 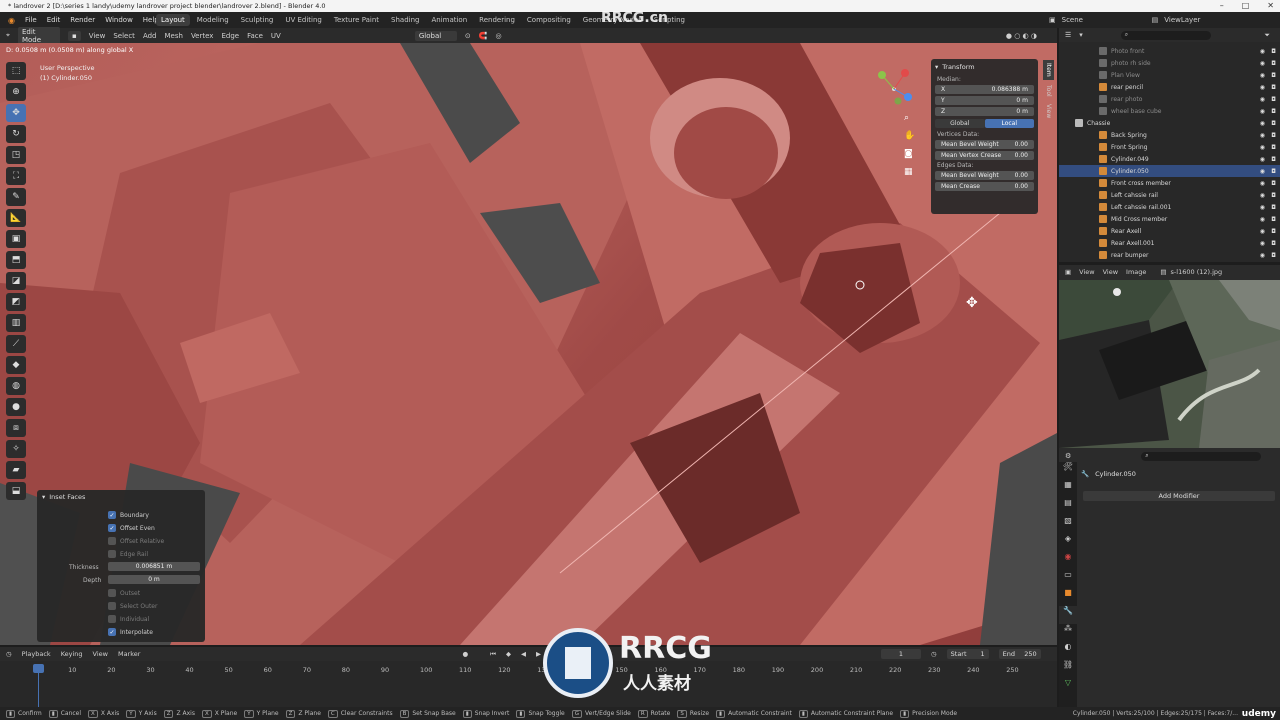 What do you see at coordinates (16, 386) in the screenshot?
I see `spin-icon: ◍` at bounding box center [16, 386].